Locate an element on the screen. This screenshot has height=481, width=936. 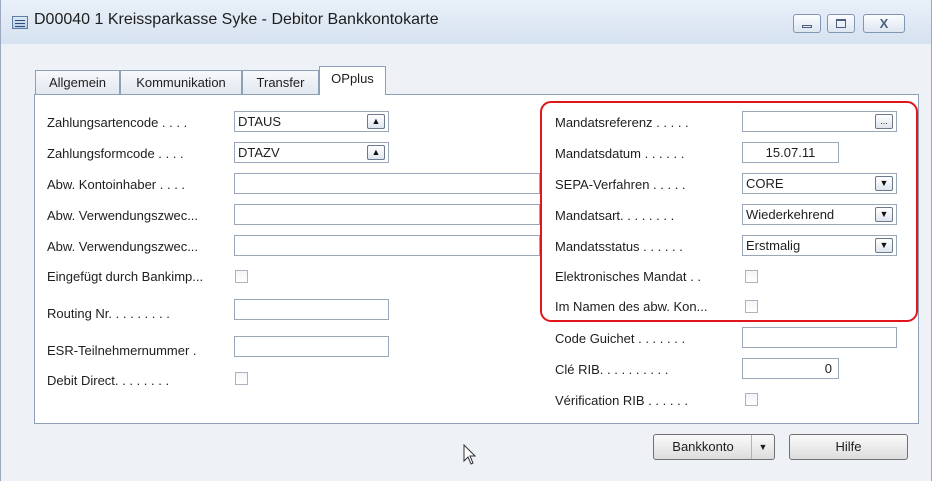
verification-rib-label: Vérification RIB . . . . . . is located at coordinates (621, 400).